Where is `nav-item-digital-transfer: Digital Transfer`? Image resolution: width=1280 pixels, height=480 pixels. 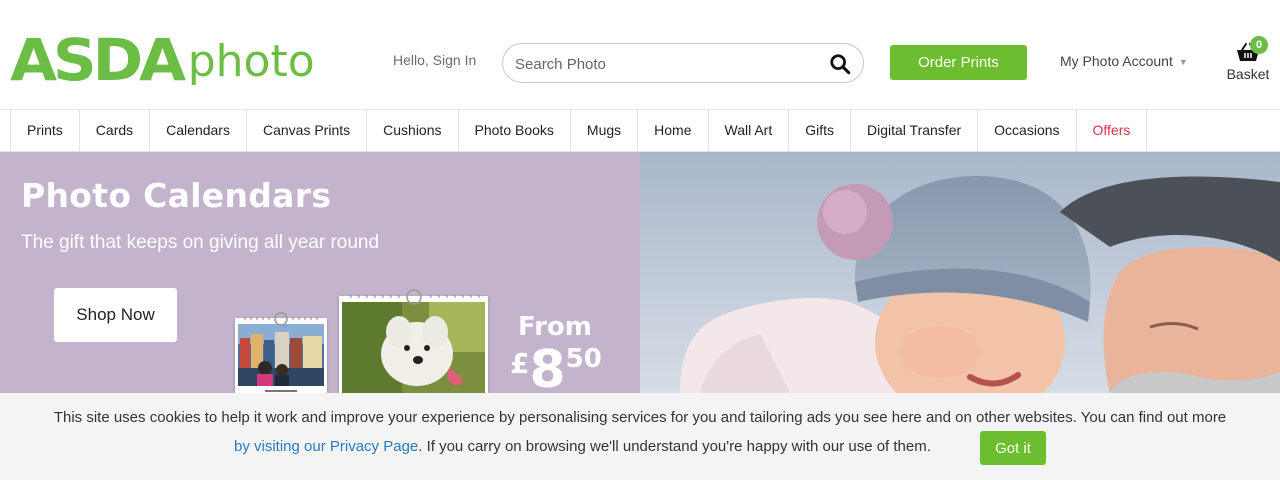
nav-item-digital-transfer: Digital Transfer is located at coordinates (913, 130).